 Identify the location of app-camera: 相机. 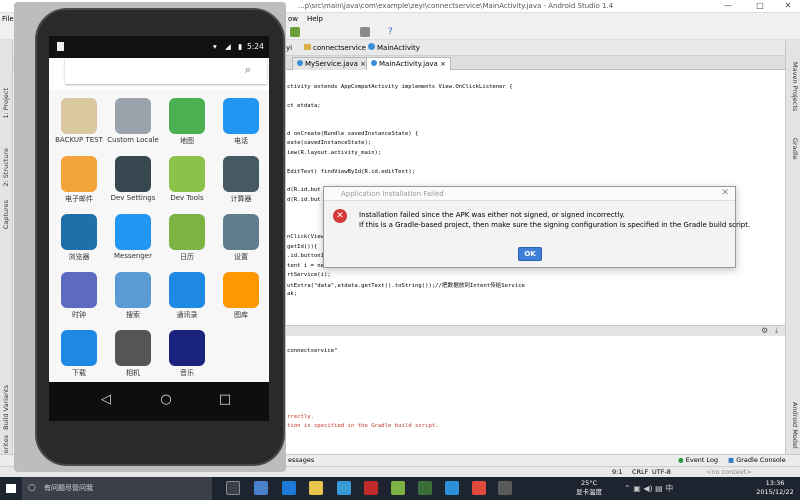
(133, 354).